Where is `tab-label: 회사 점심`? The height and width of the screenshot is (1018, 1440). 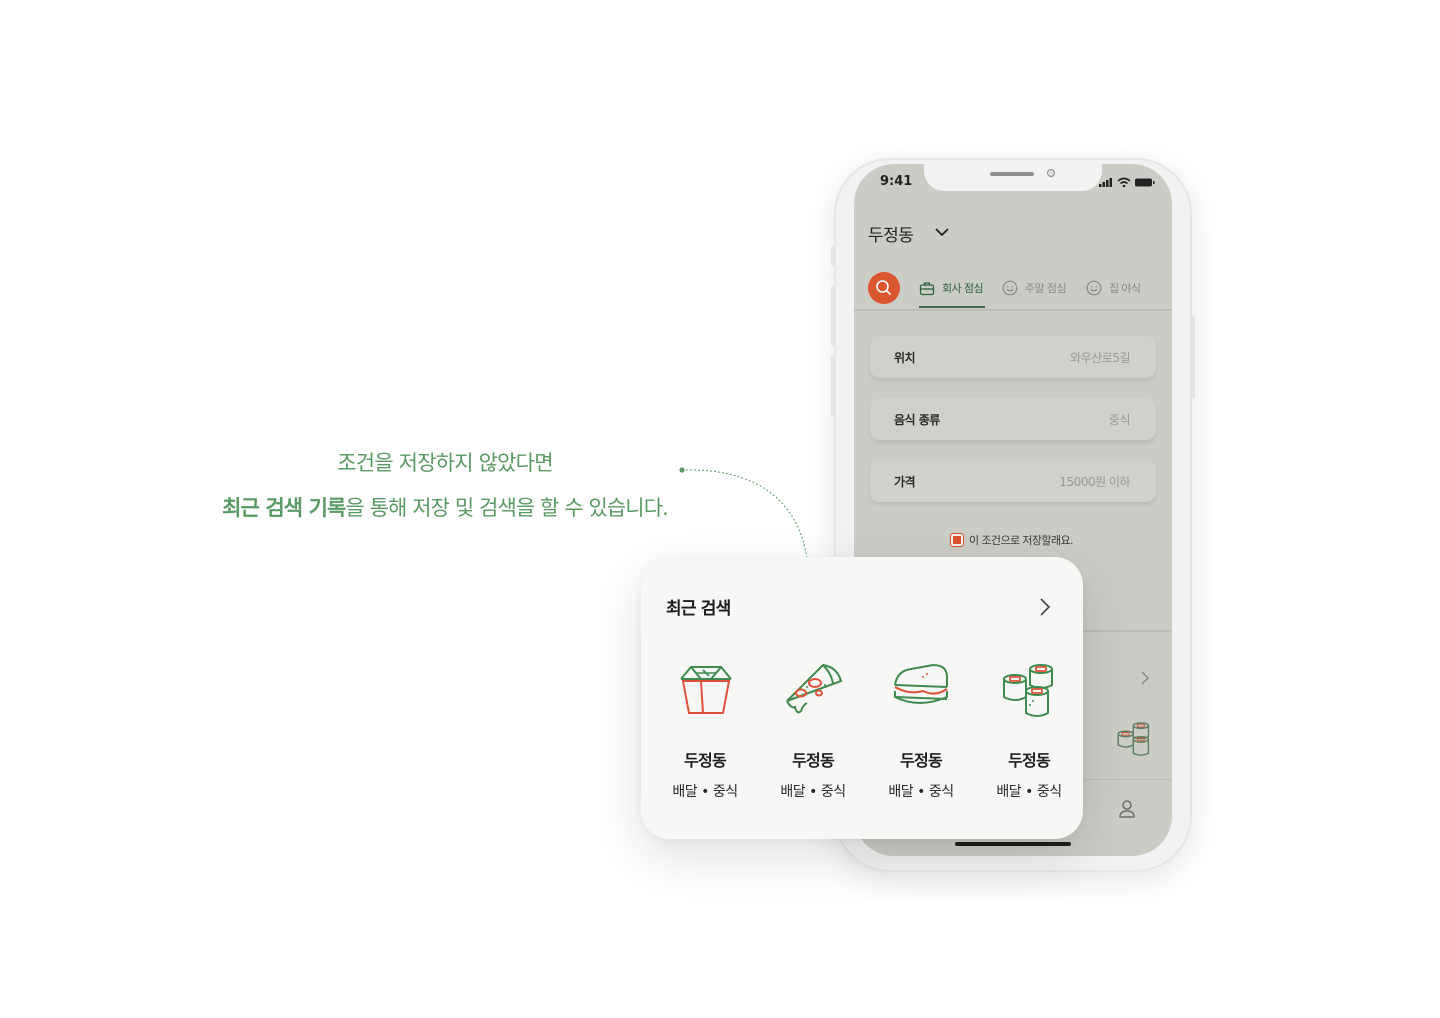
tab-label: 회사 점심 is located at coordinates (963, 288).